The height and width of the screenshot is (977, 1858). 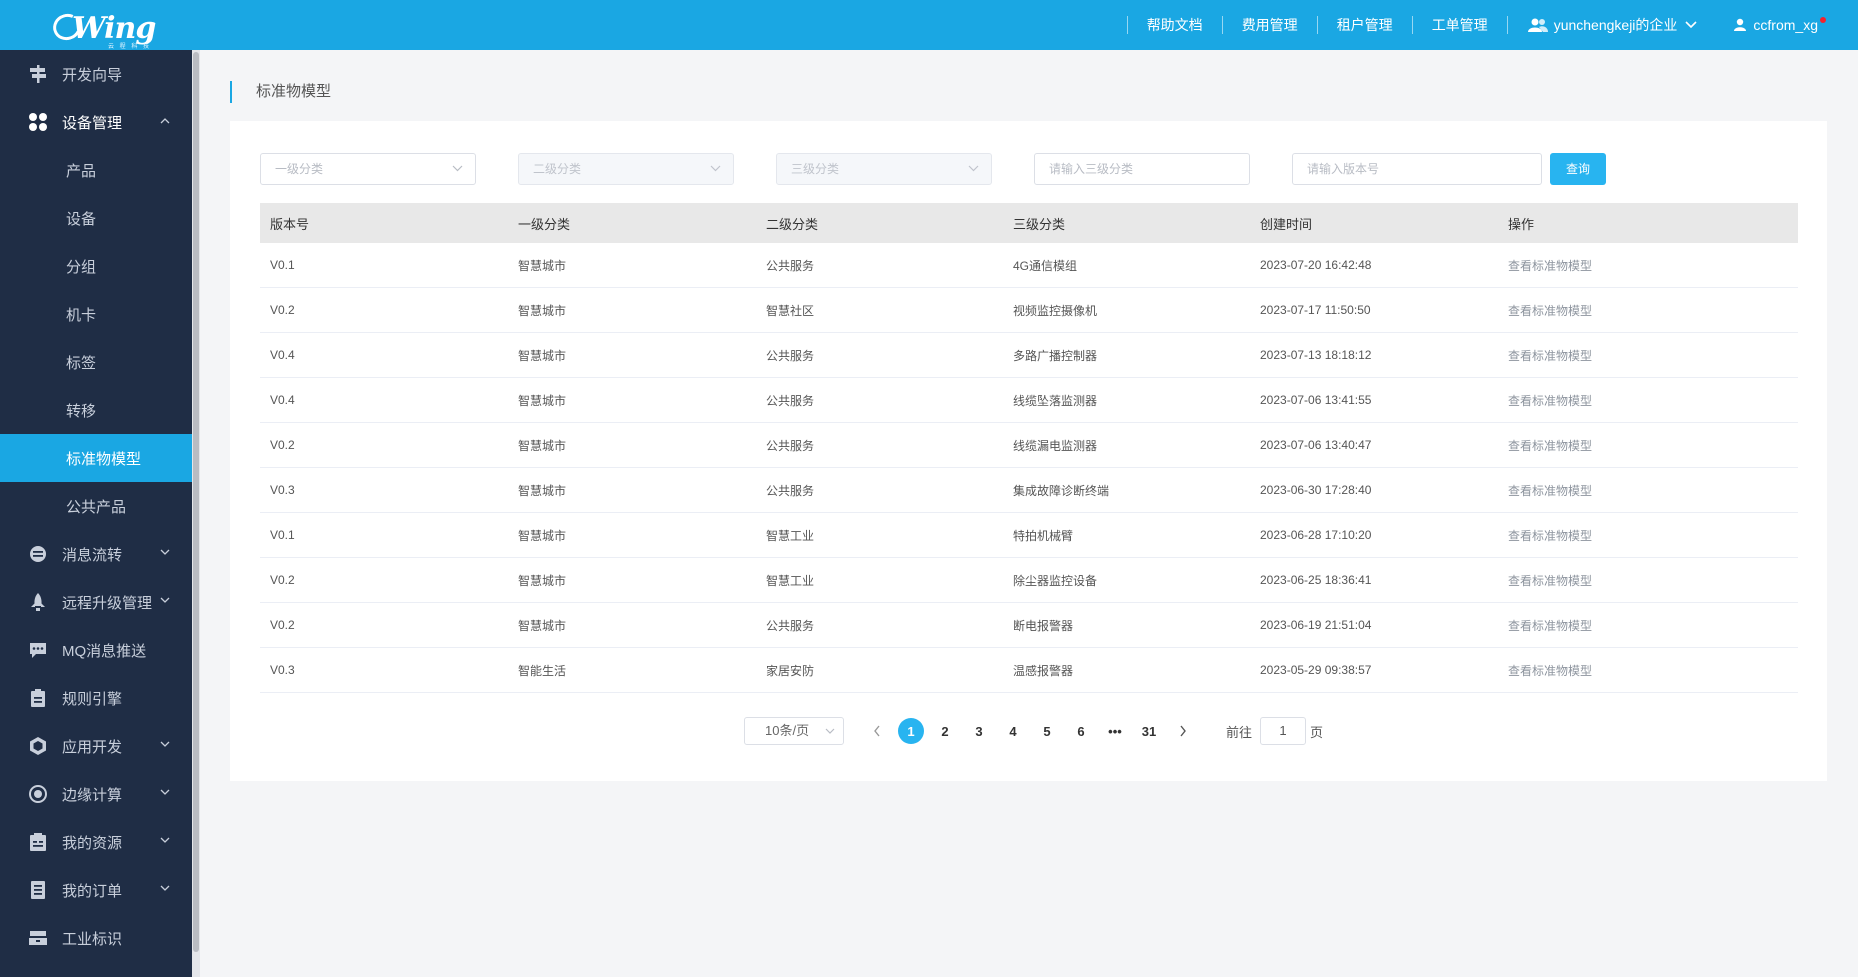 I want to click on page-size-select: 10条/页, so click(x=794, y=731).